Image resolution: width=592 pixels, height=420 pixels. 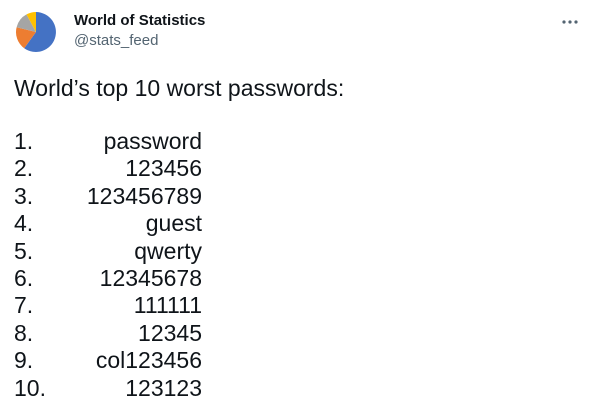 I want to click on list-item: 9. col123456, so click(x=114, y=360).